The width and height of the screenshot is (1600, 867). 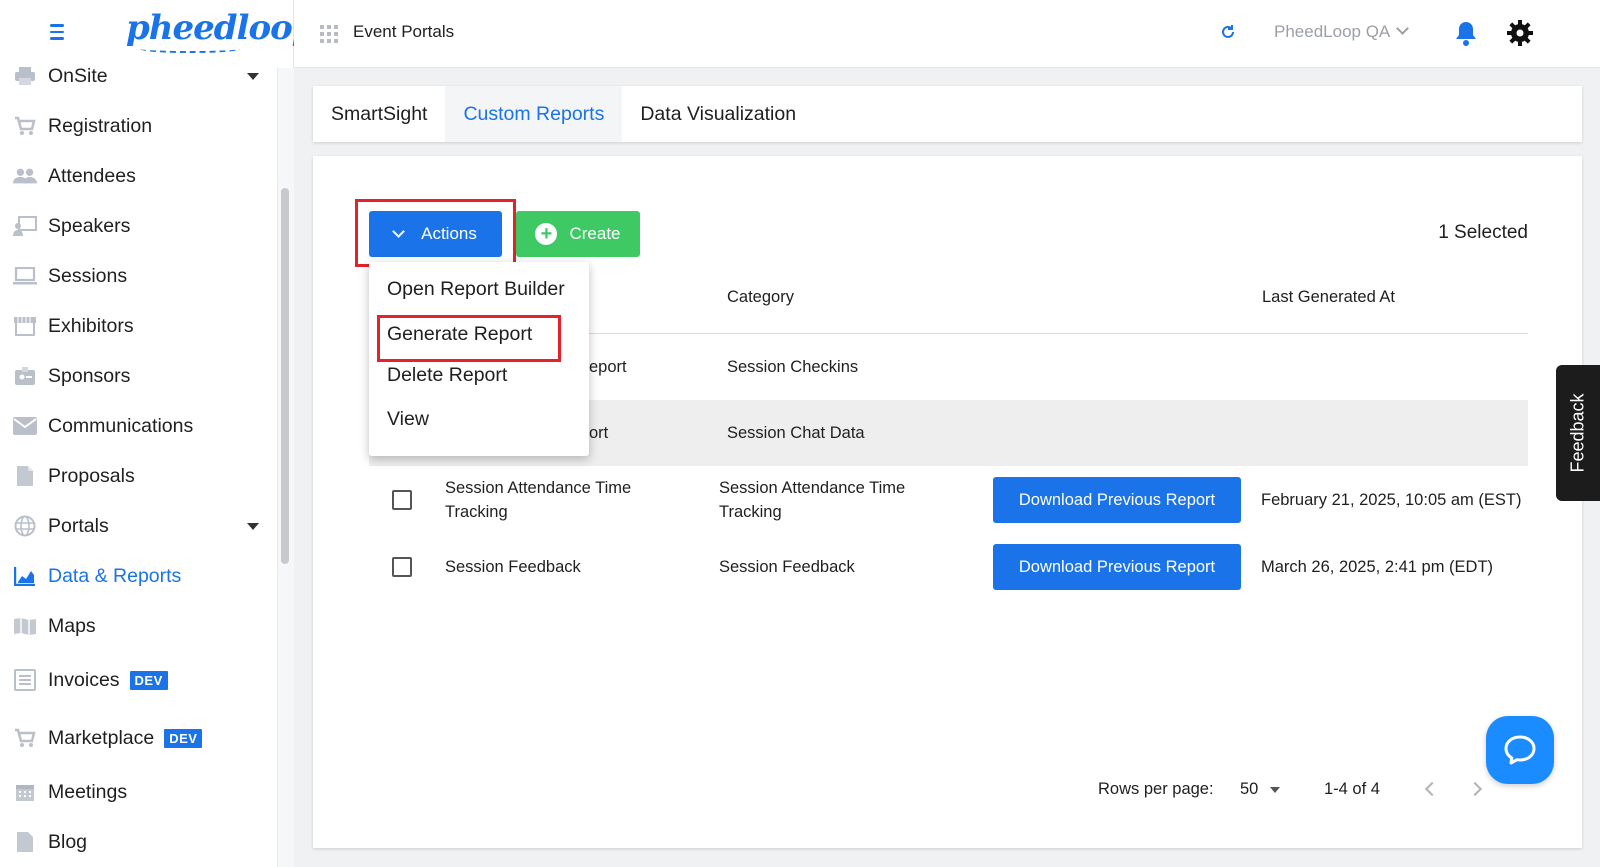 What do you see at coordinates (947, 34) in the screenshot?
I see `top-bar: Event Portals PheedLoop QA` at bounding box center [947, 34].